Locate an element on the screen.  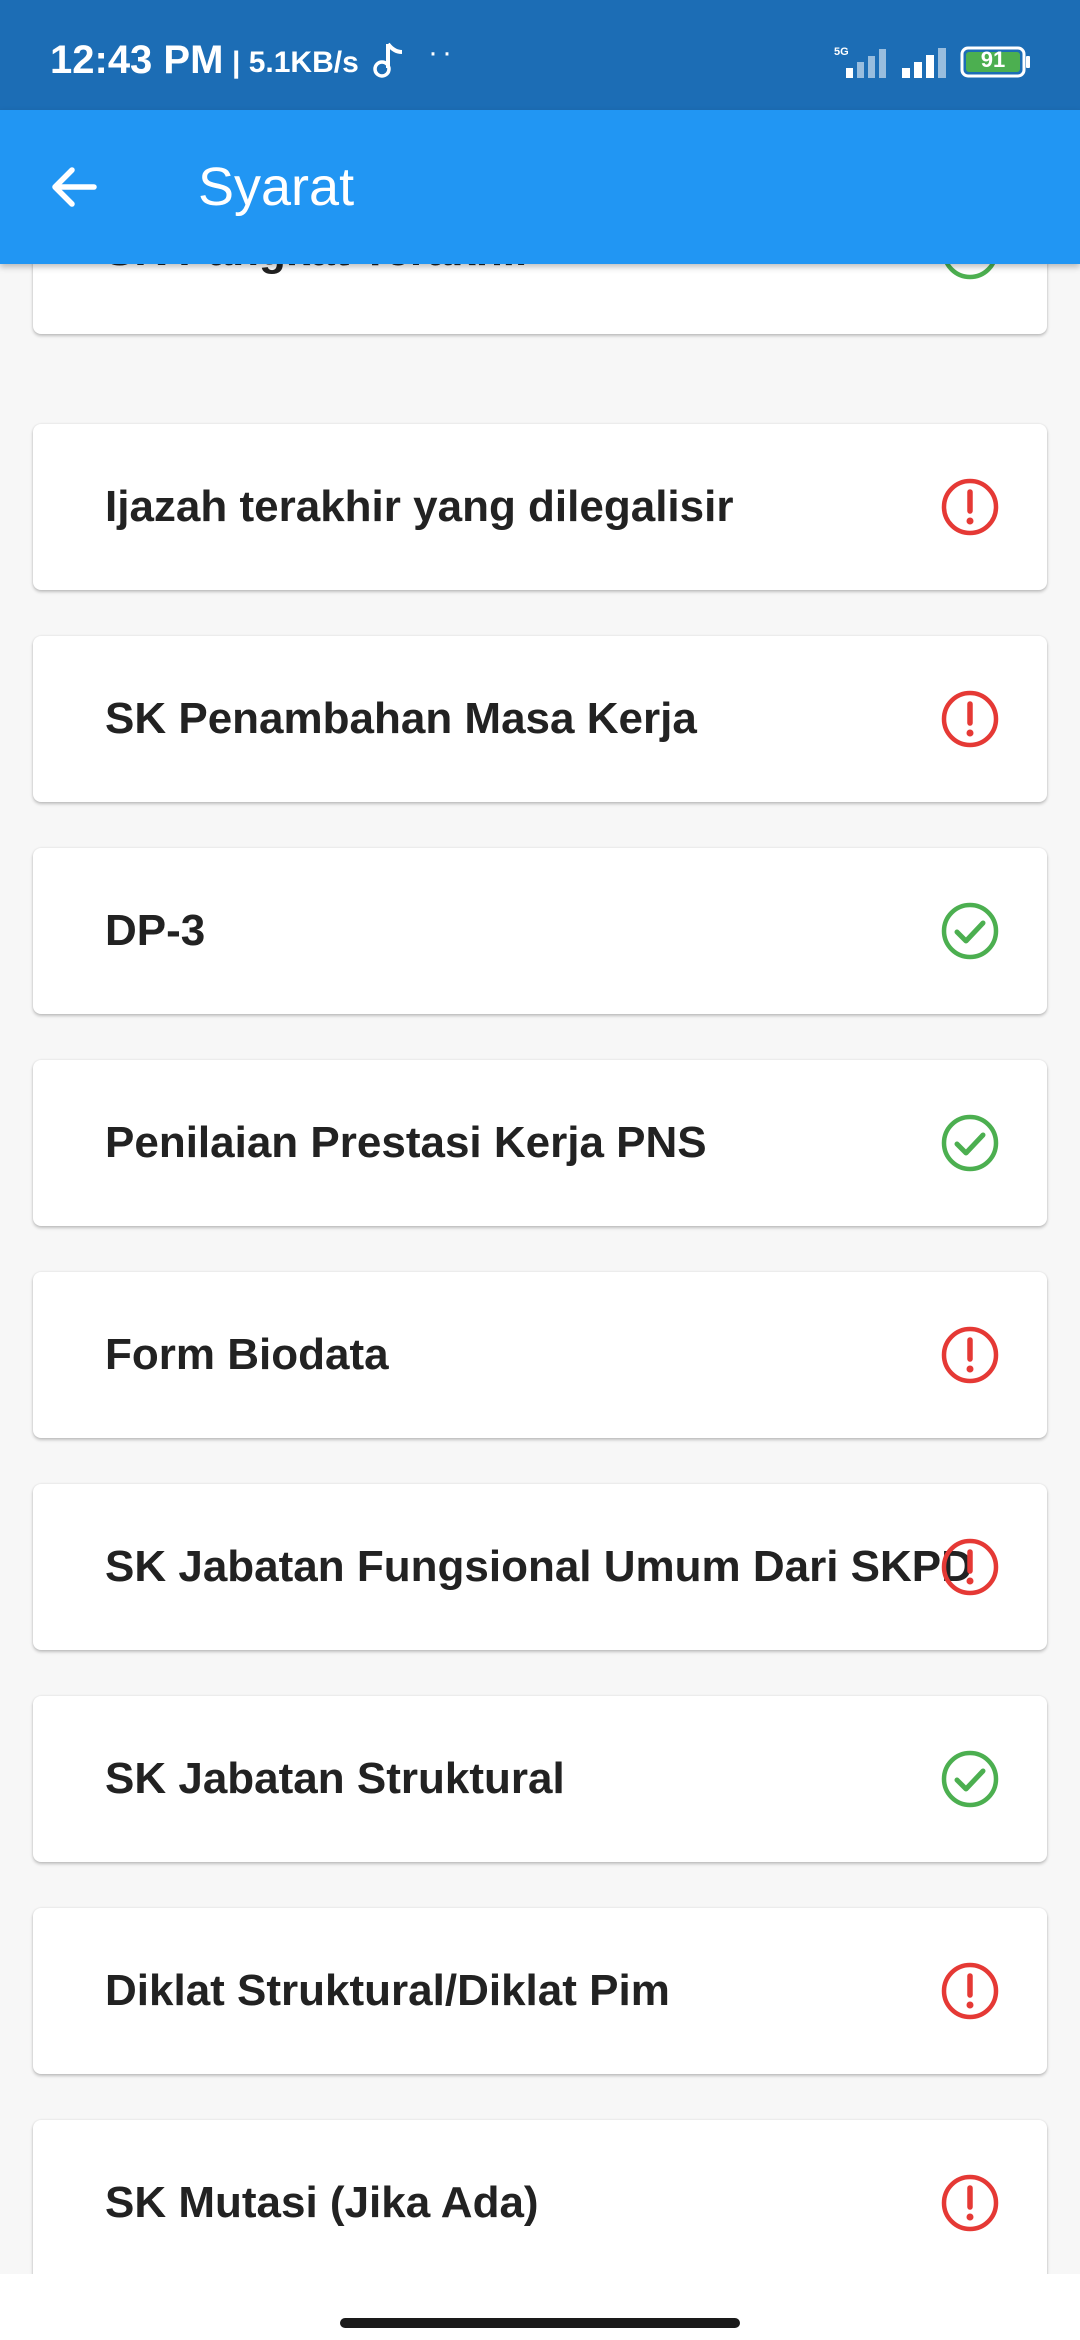
list-item: SK Jabatan Struktural is located at coordinates (540, 1779).